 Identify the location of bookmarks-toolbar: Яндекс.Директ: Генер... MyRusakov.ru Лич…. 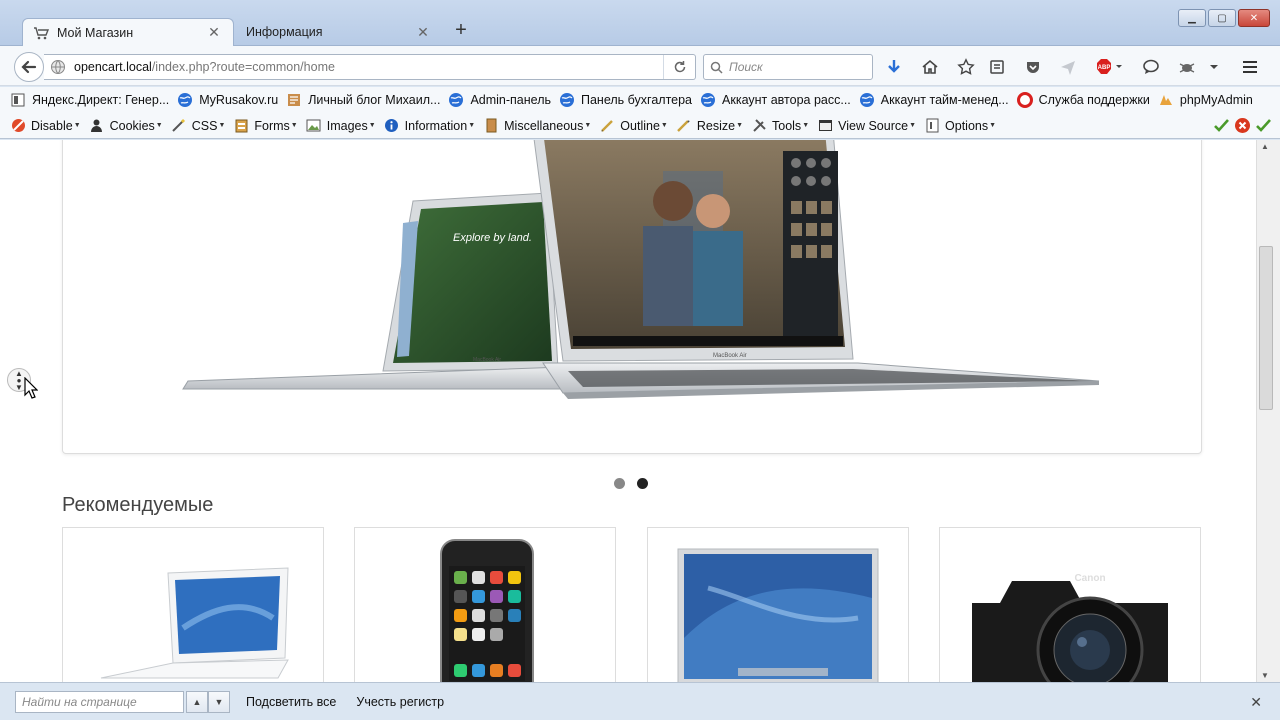
(640, 100).